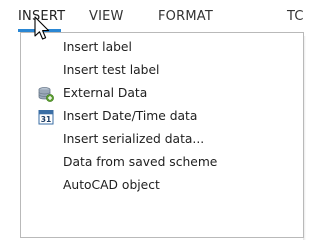  What do you see at coordinates (106, 16) in the screenshot?
I see `menu-tab-view: VIEW` at bounding box center [106, 16].